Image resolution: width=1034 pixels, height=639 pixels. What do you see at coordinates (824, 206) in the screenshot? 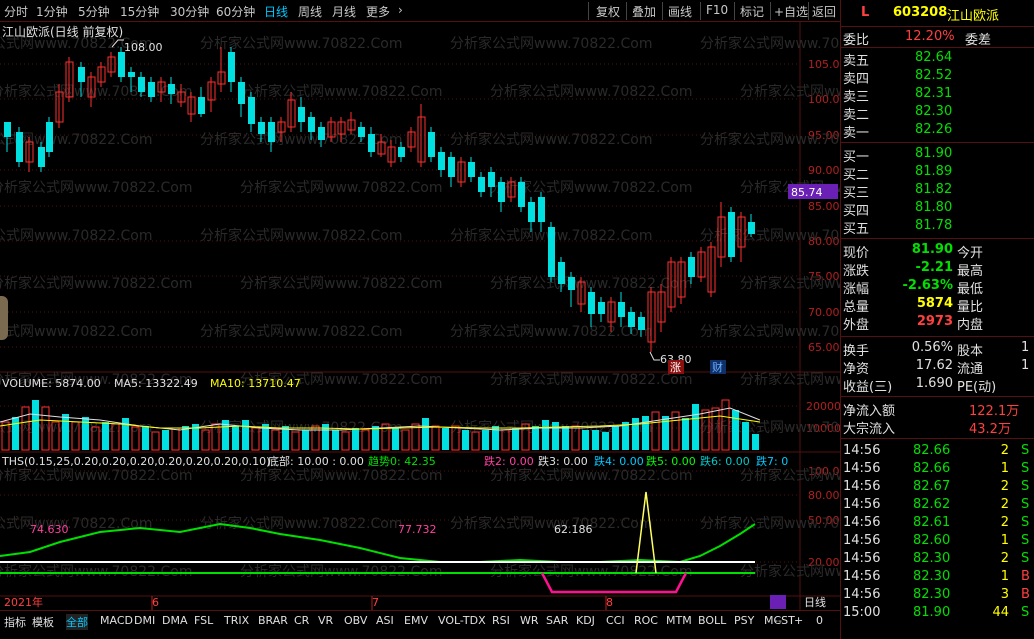
I see `price-tick-label: 85.00` at bounding box center [824, 206].